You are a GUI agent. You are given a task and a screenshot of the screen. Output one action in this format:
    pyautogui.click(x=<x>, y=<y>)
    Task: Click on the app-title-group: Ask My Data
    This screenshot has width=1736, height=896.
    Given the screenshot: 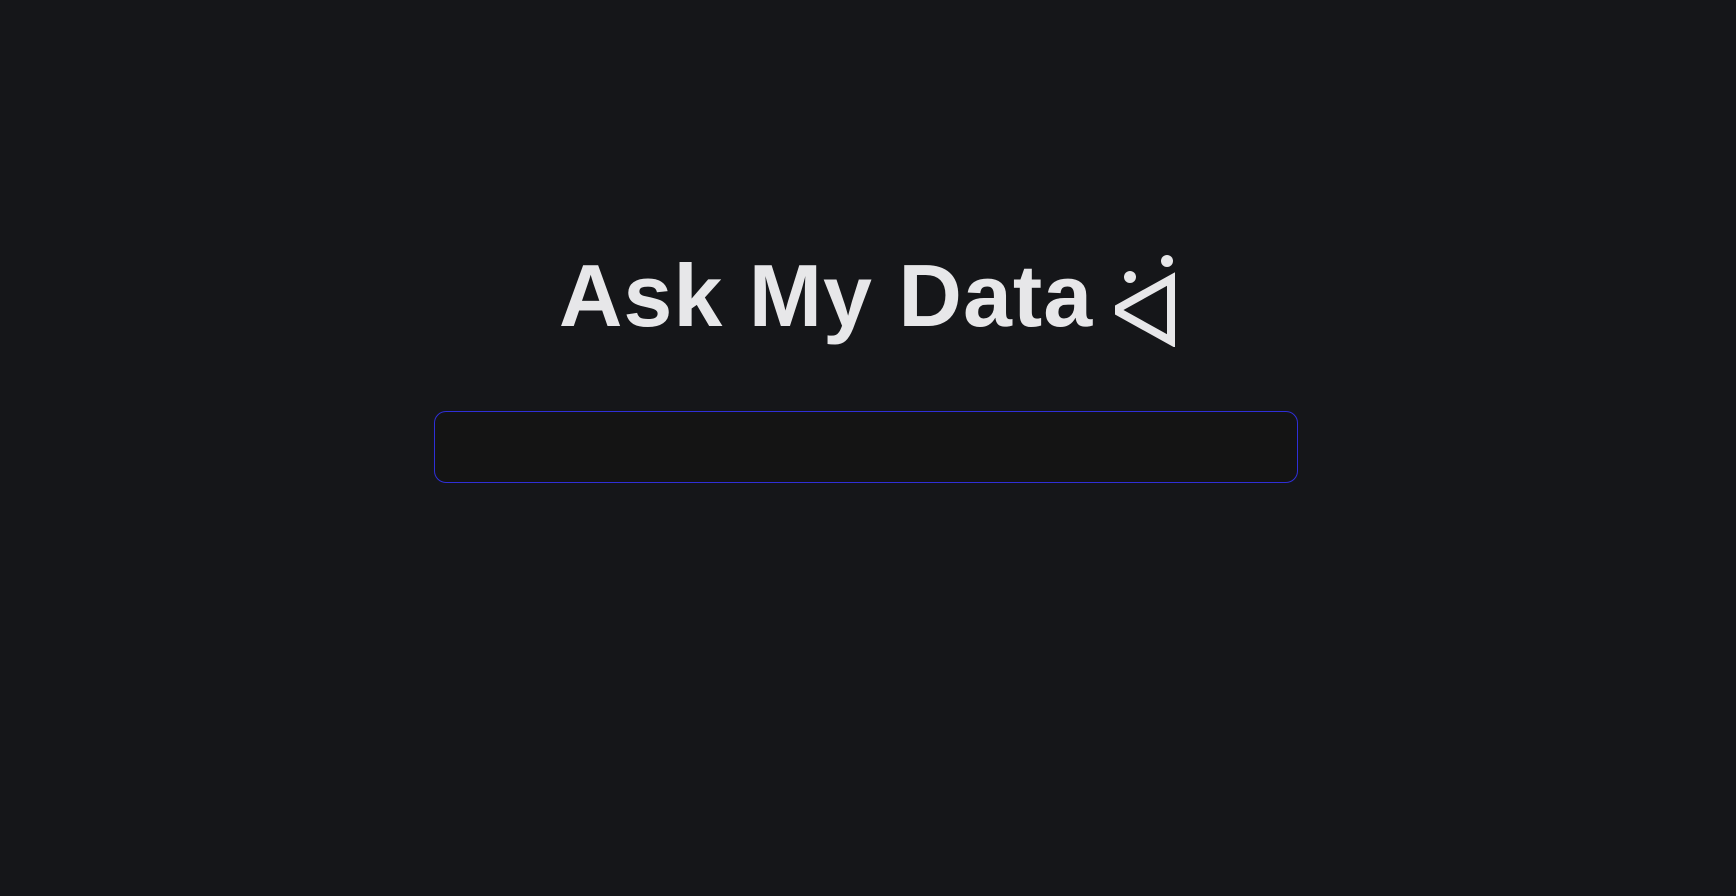 What is the action you would take?
    pyautogui.click(x=867, y=296)
    